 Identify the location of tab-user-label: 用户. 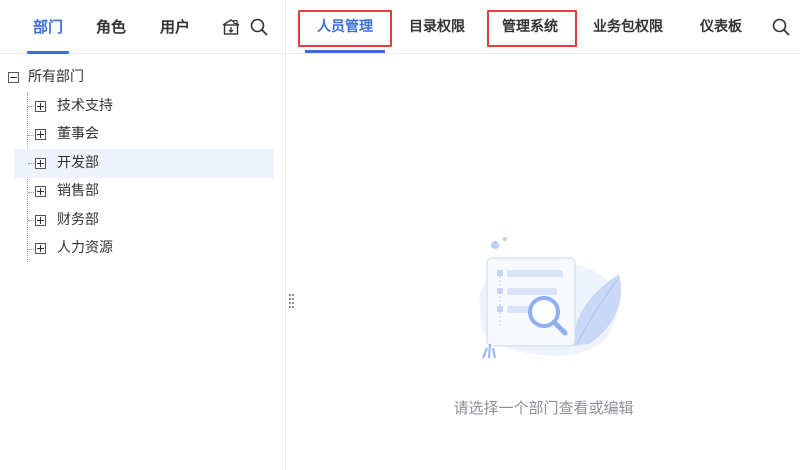
(175, 27).